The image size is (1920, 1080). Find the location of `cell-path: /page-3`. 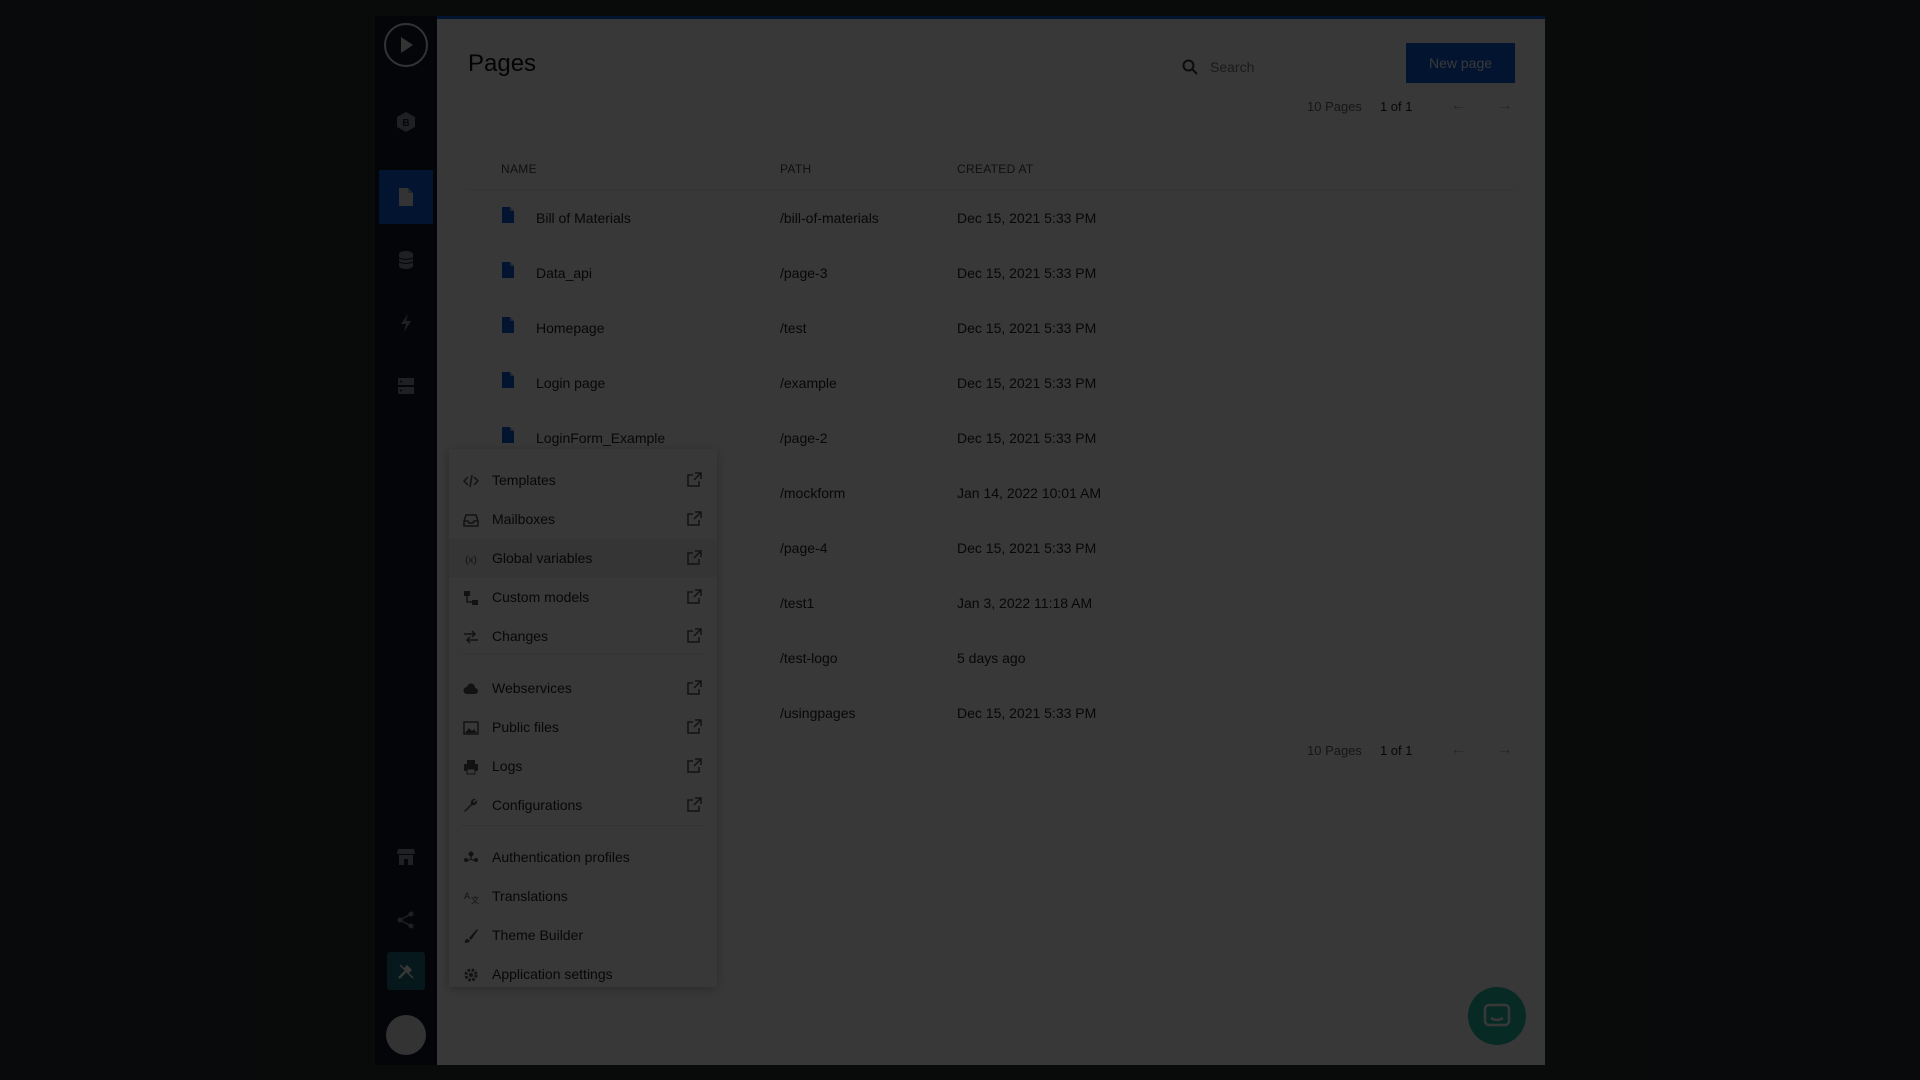

cell-path: /page-3 is located at coordinates (804, 273).